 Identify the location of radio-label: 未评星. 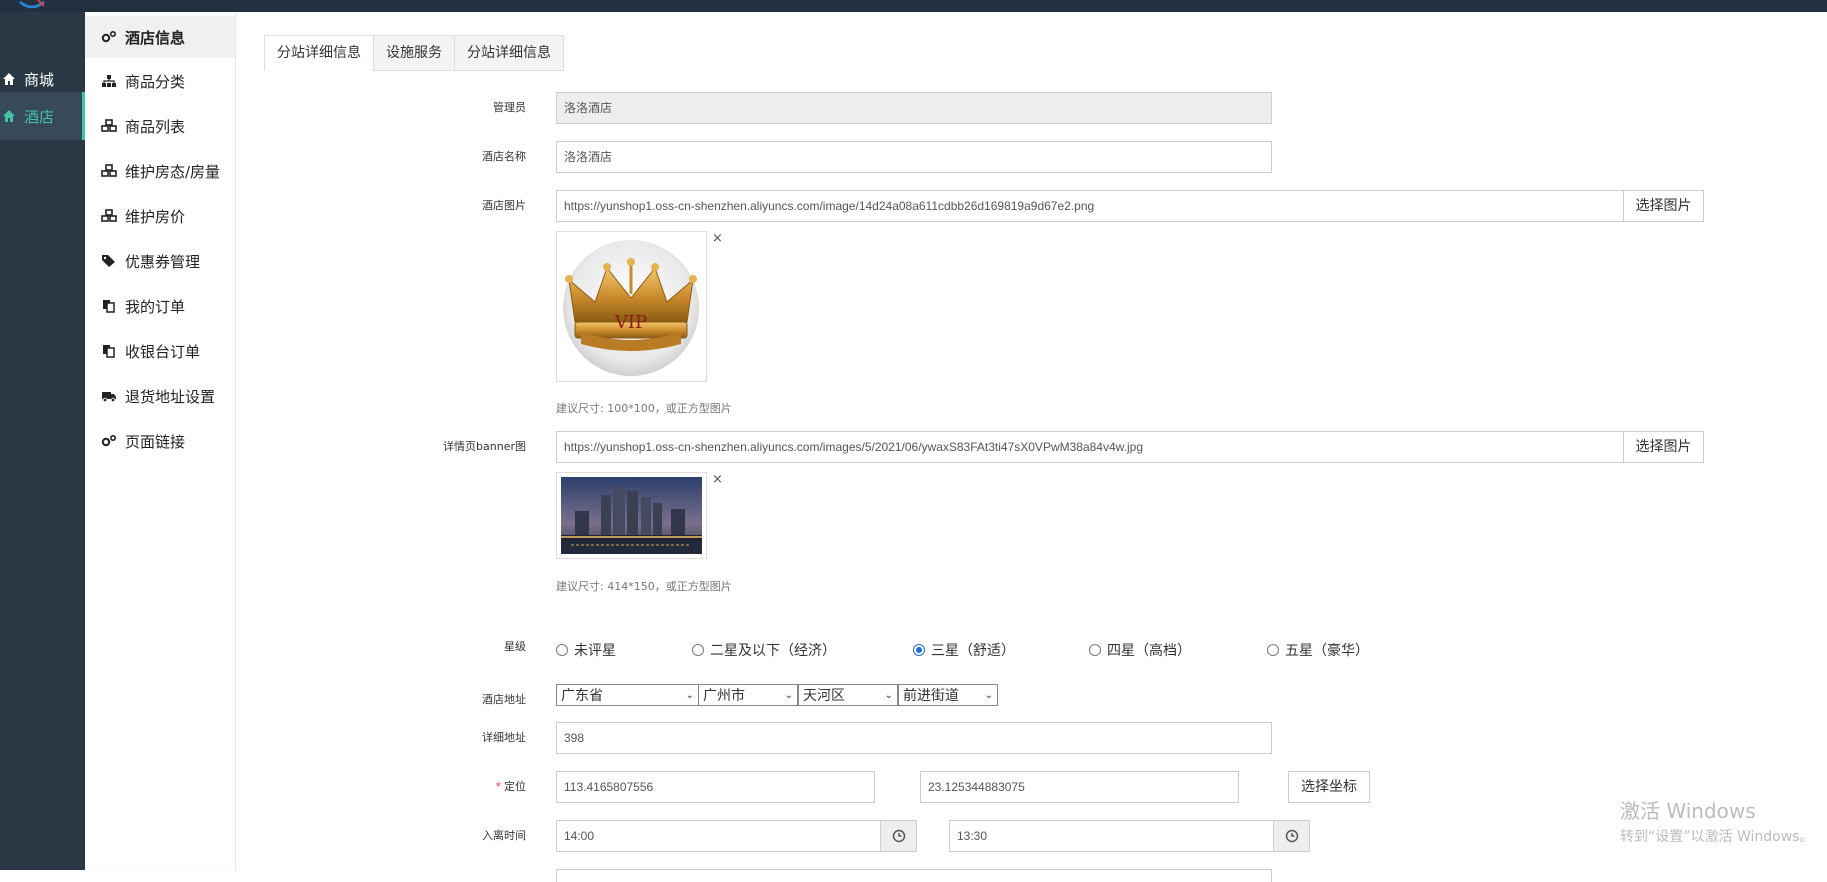
(595, 651).